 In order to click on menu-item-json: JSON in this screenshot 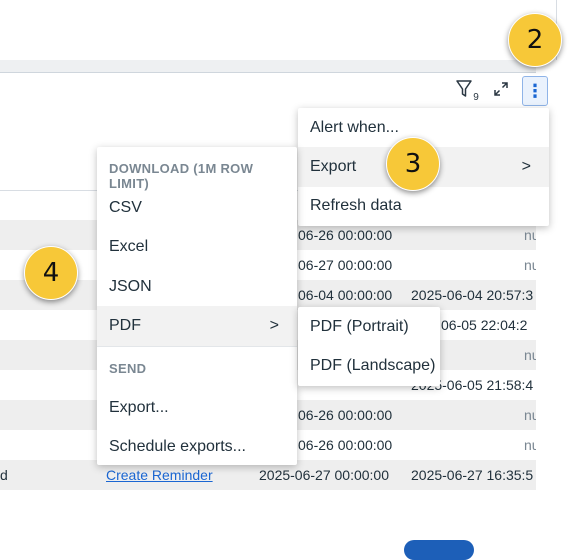, I will do `click(197, 287)`.